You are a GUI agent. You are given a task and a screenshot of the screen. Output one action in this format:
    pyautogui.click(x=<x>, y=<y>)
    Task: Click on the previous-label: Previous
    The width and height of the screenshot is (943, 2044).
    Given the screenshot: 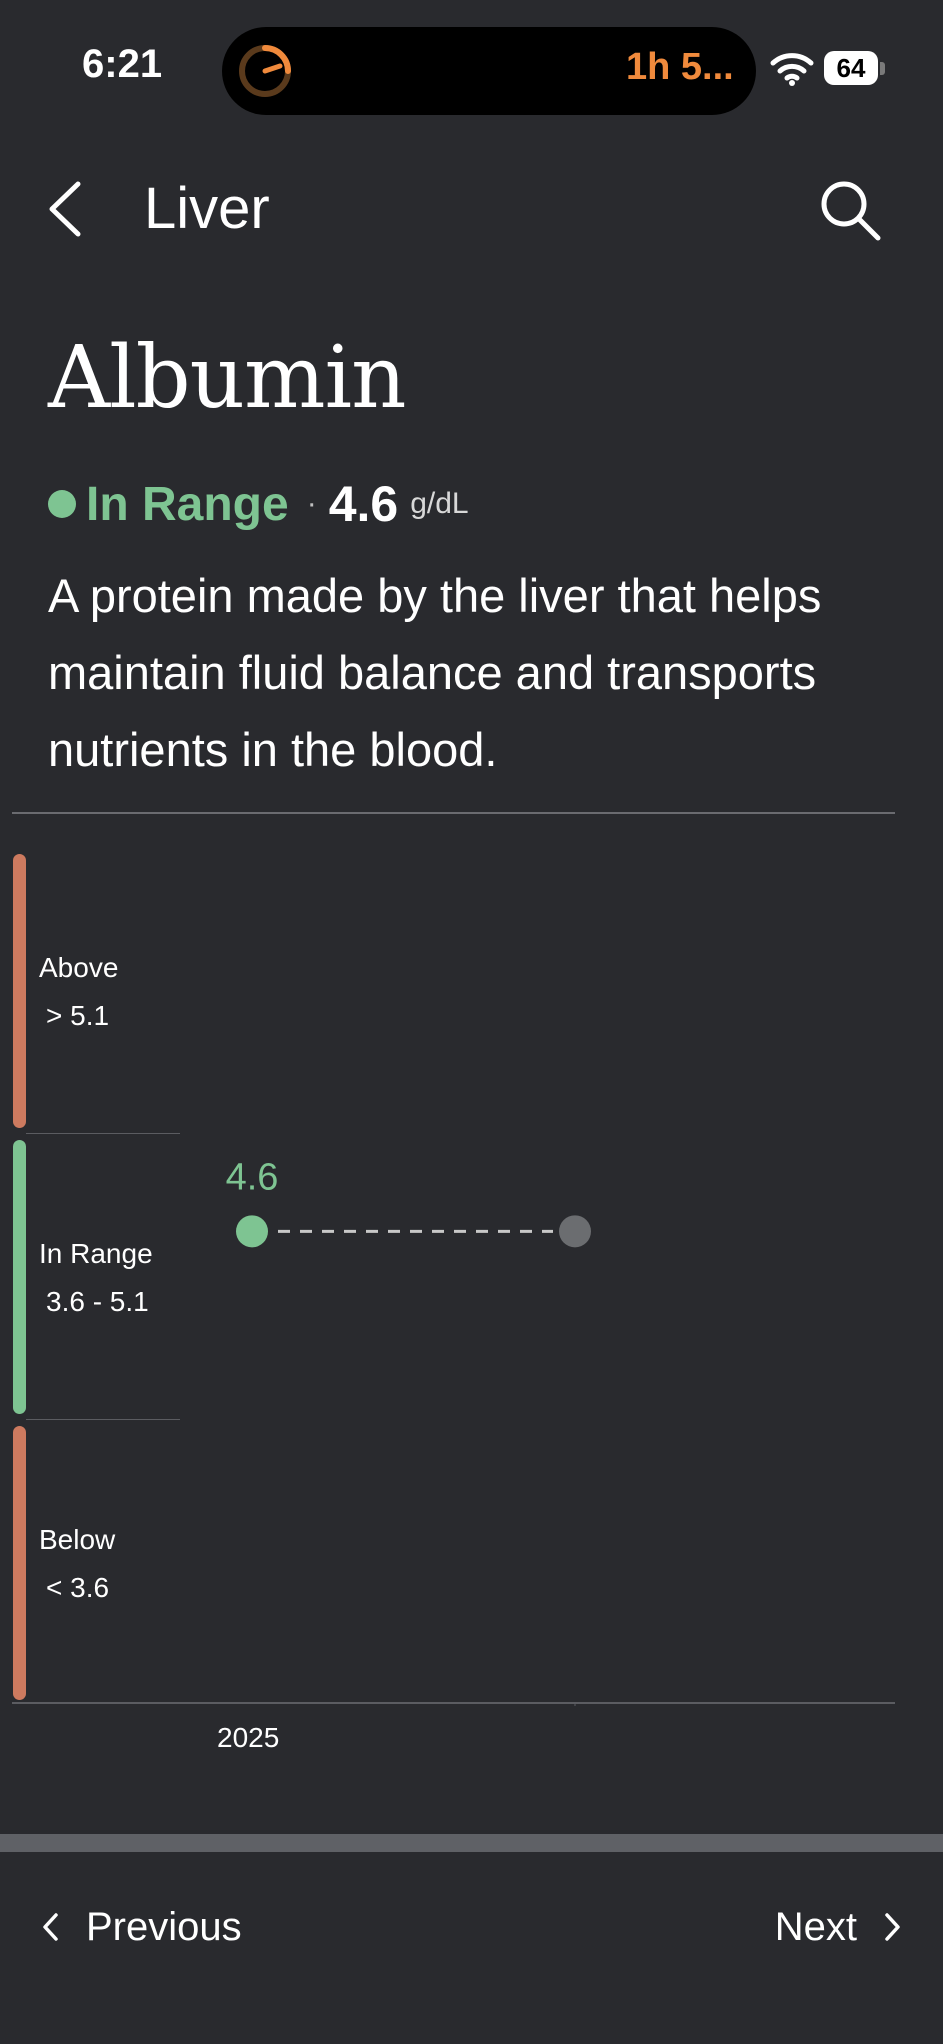 What is the action you would take?
    pyautogui.click(x=164, y=1926)
    